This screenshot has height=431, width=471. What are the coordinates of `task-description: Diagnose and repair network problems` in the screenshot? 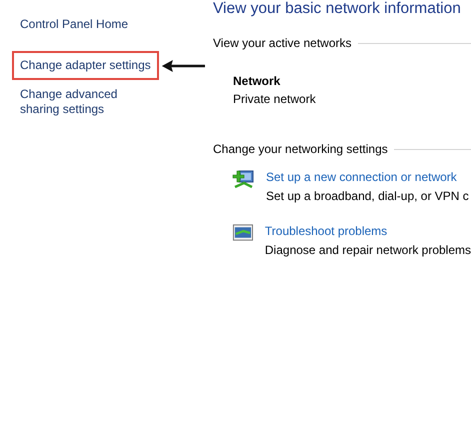 It's located at (367, 250).